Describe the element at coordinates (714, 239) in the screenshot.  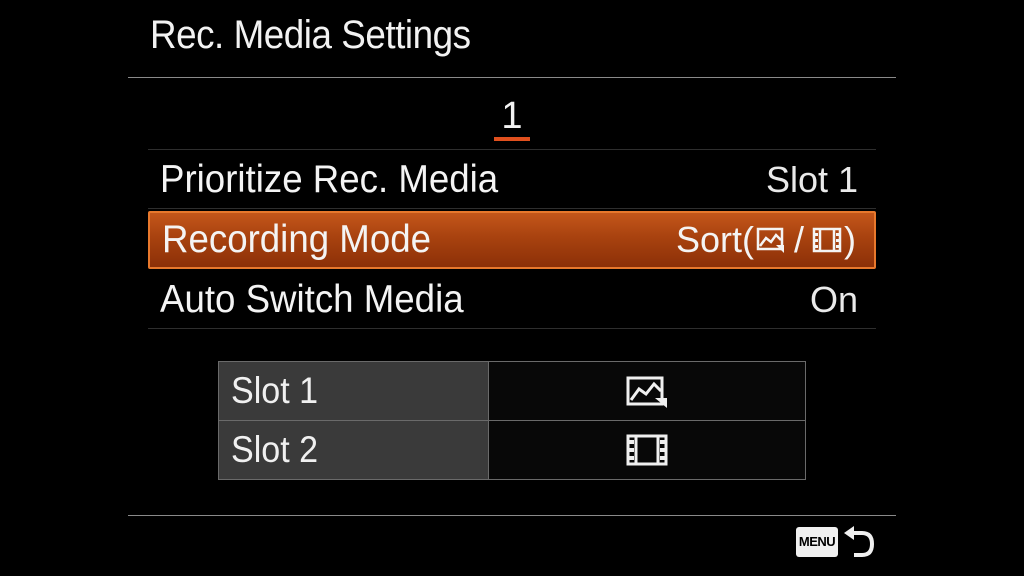
I see `value-prefix: Sort(` at that location.